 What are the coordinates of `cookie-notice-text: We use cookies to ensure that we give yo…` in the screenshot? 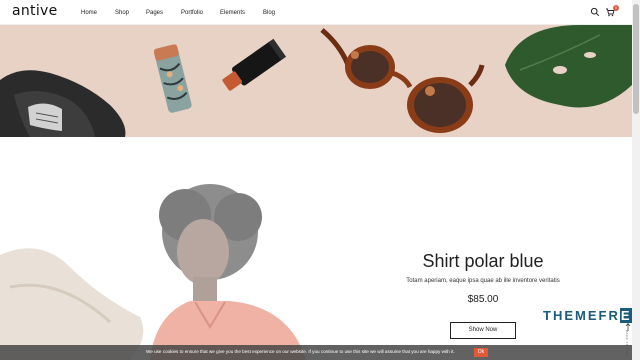 It's located at (300, 351).